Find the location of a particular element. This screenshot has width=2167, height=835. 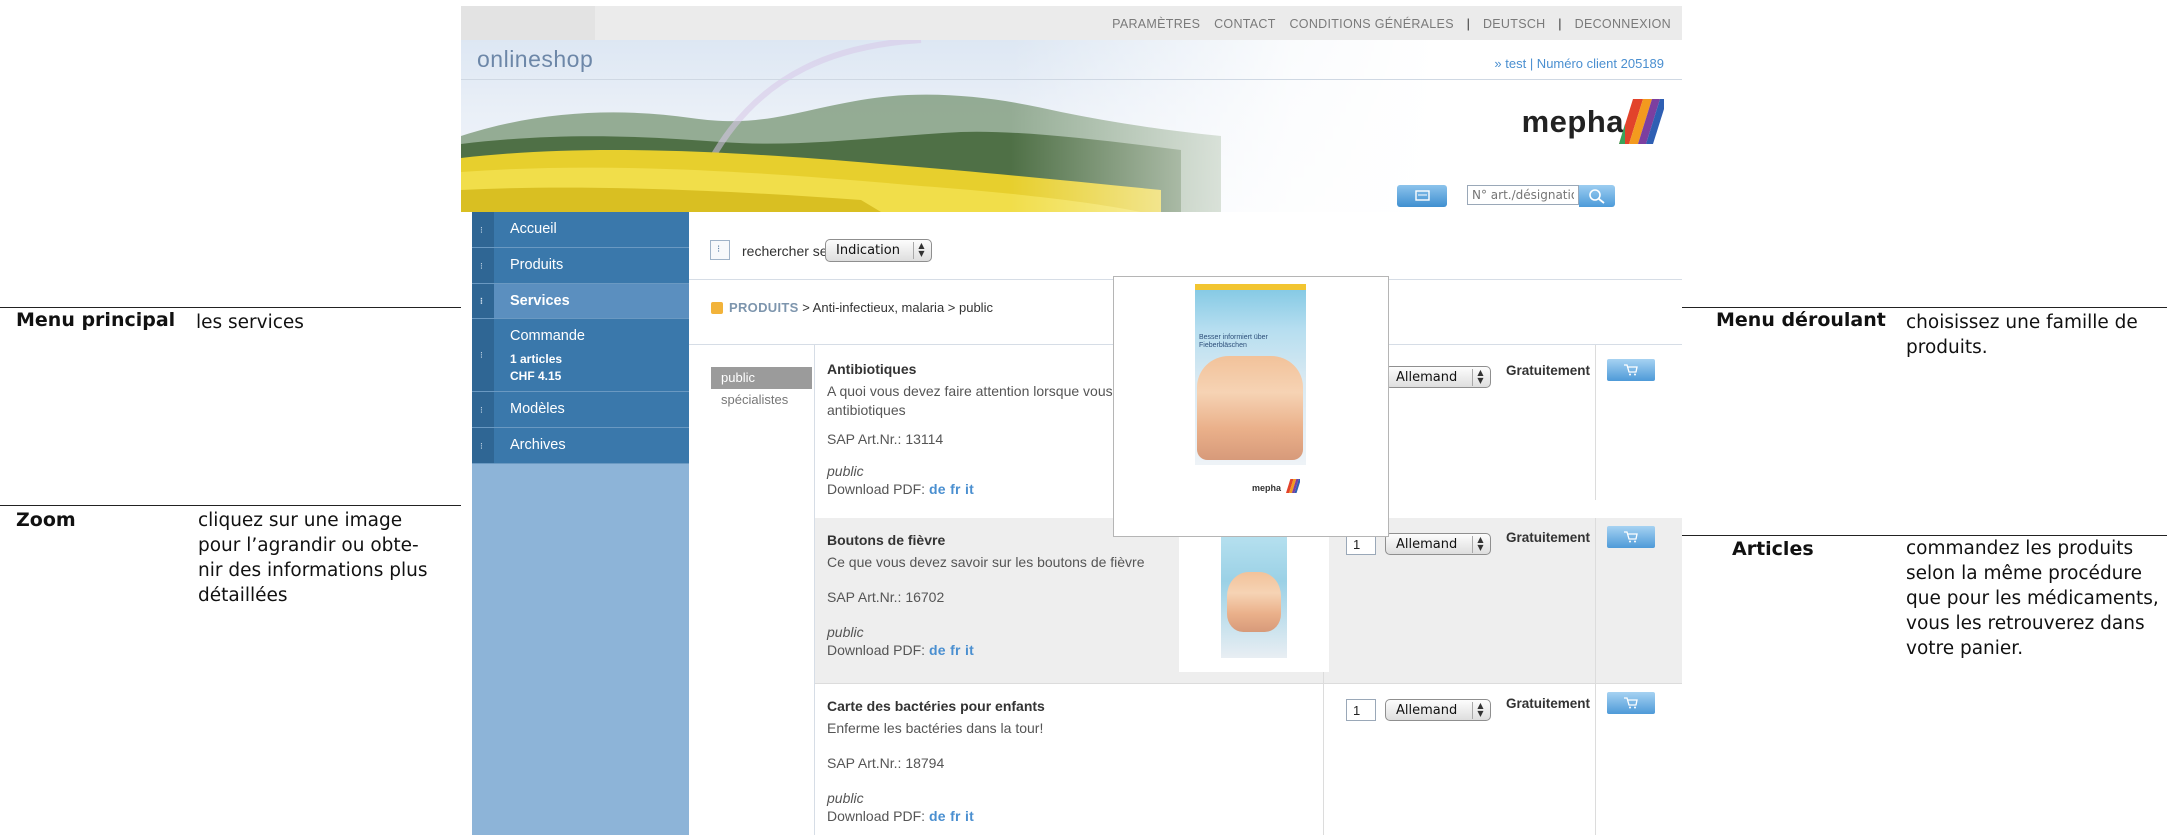

search-icon is located at coordinates (1597, 196).